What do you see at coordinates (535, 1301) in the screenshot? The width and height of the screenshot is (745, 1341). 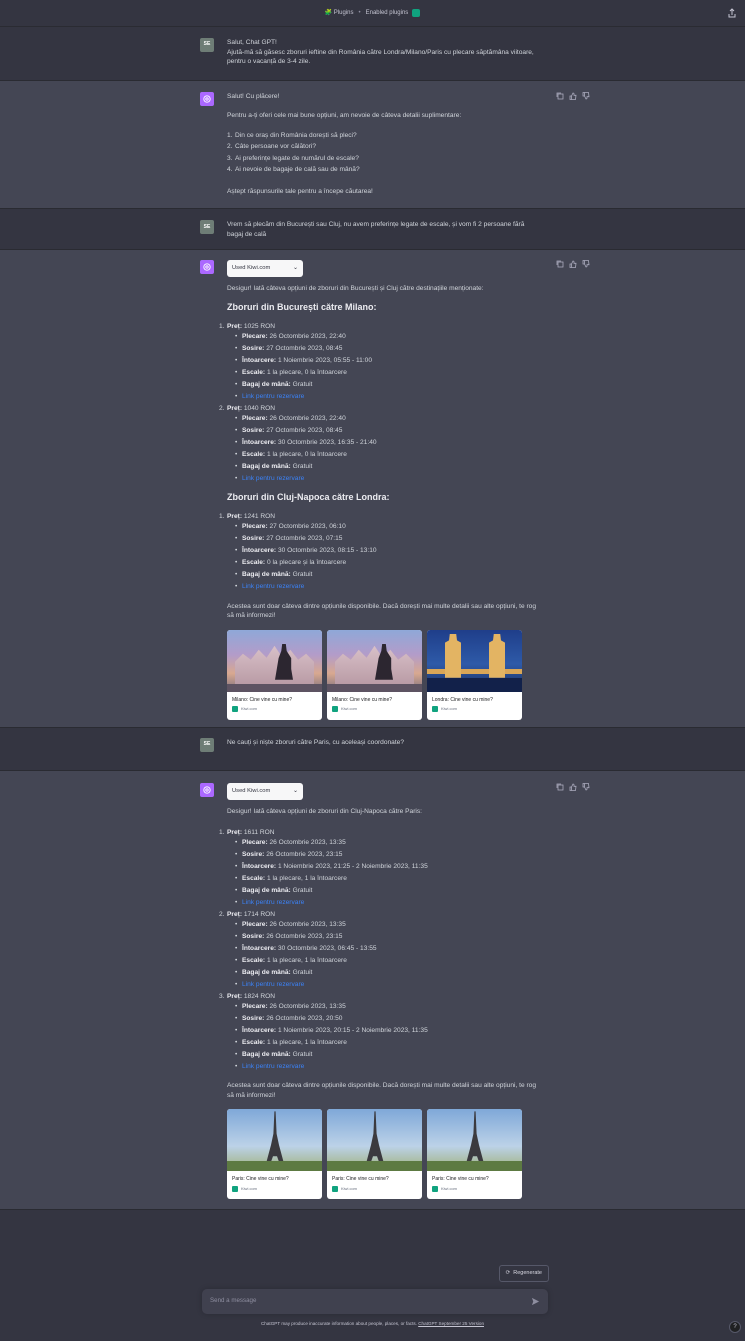 I see `send-icon` at bounding box center [535, 1301].